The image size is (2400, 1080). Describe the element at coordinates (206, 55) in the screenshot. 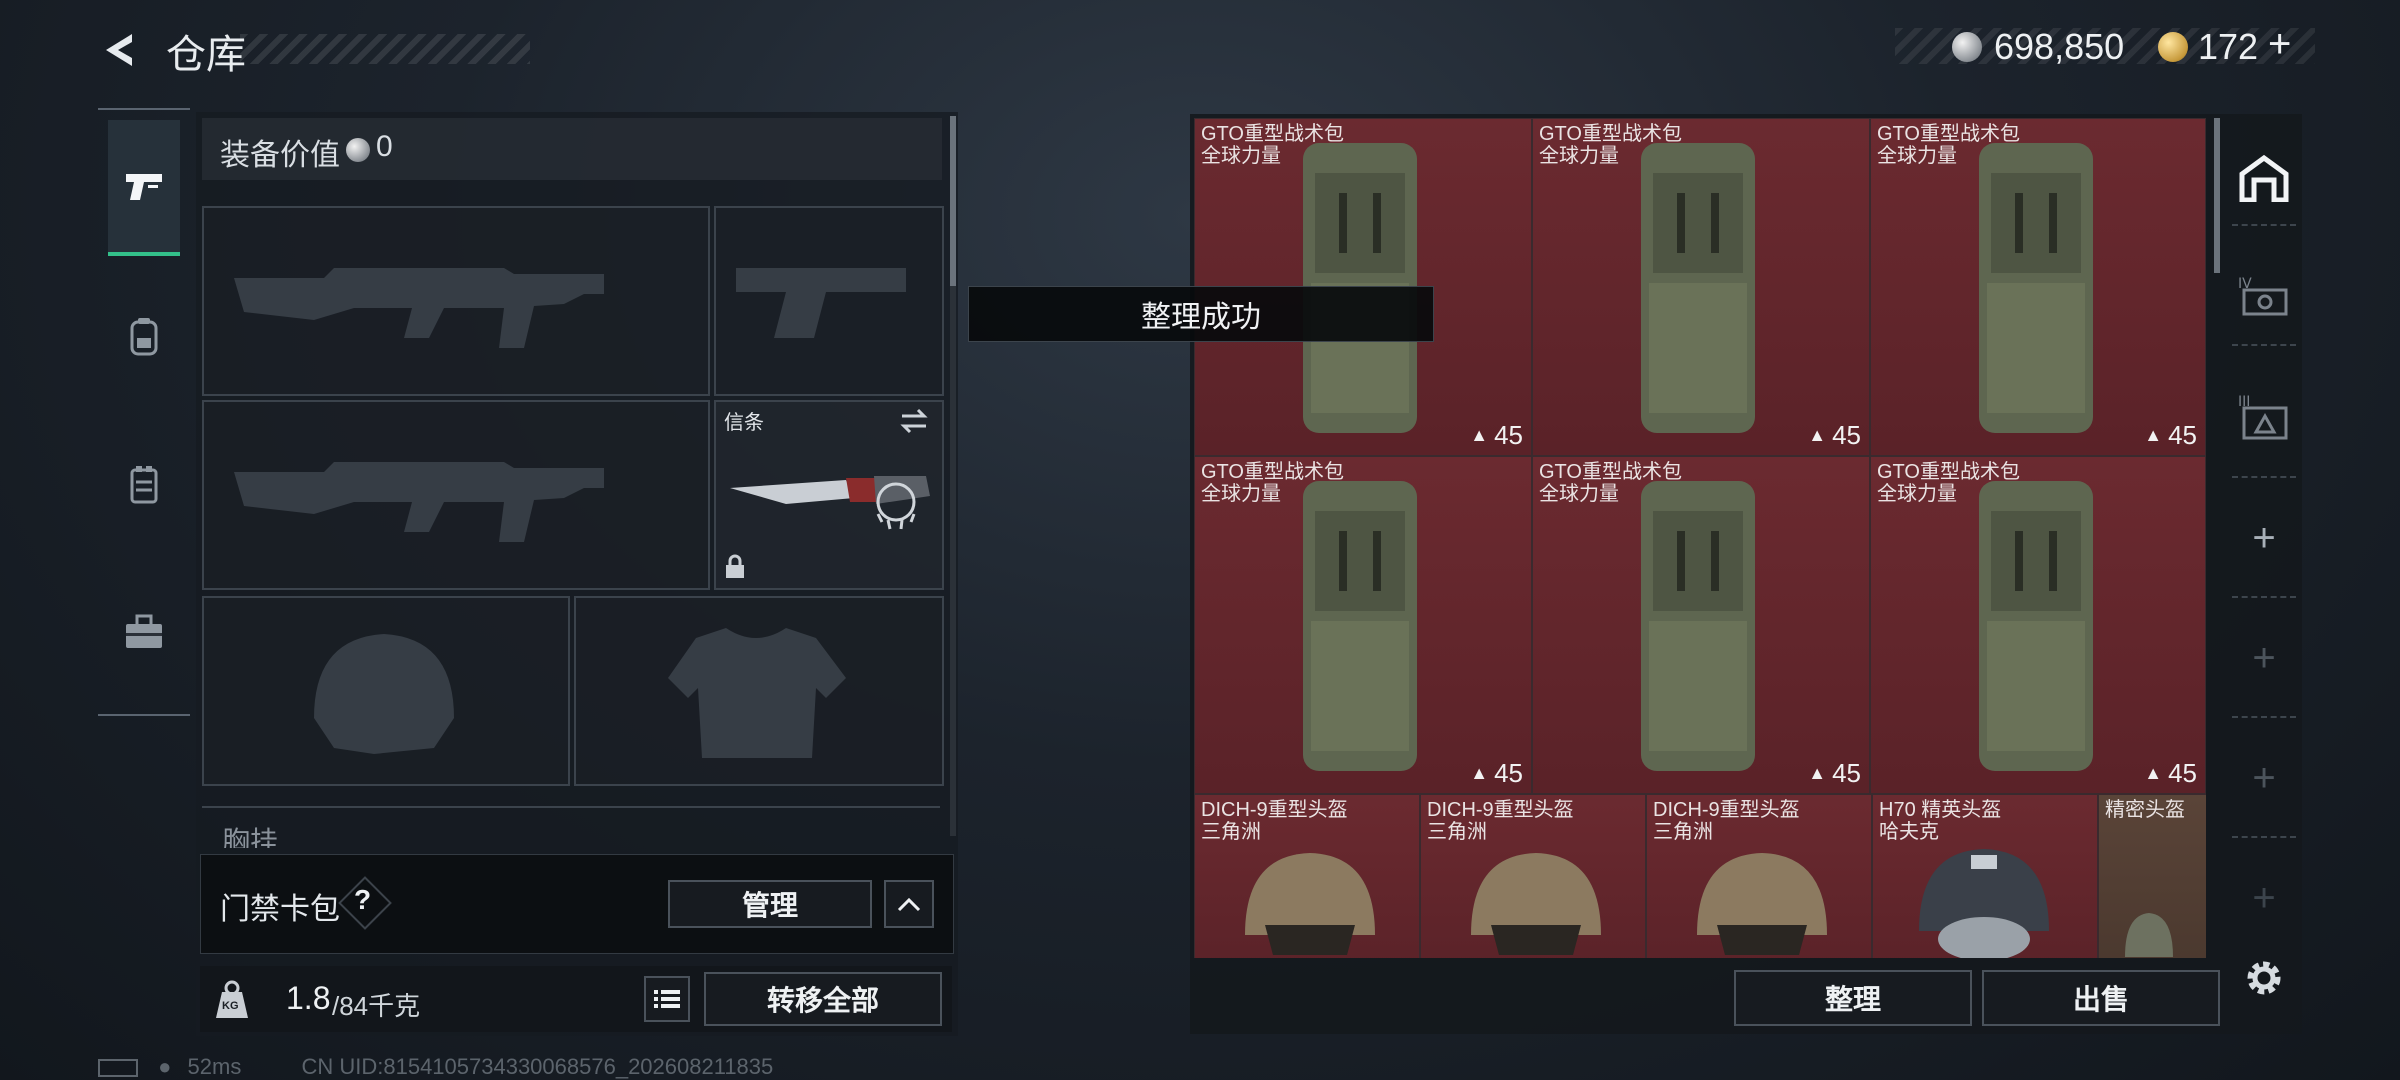

I see `page-title: 仓库` at that location.